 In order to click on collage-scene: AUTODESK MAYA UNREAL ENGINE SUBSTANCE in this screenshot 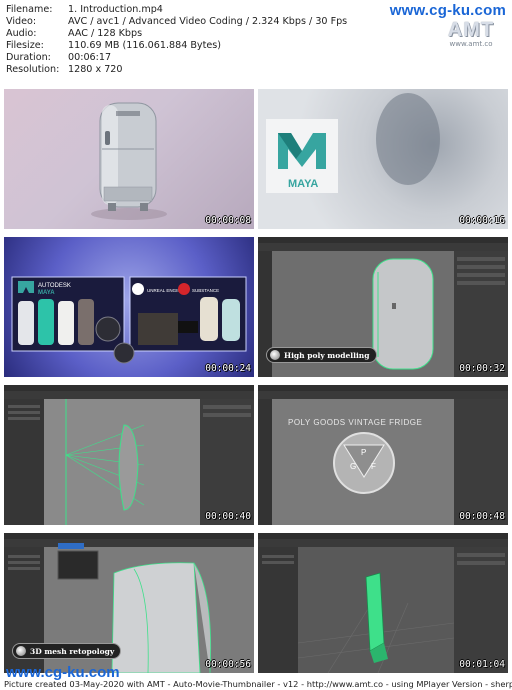, I will do `click(129, 320)`.